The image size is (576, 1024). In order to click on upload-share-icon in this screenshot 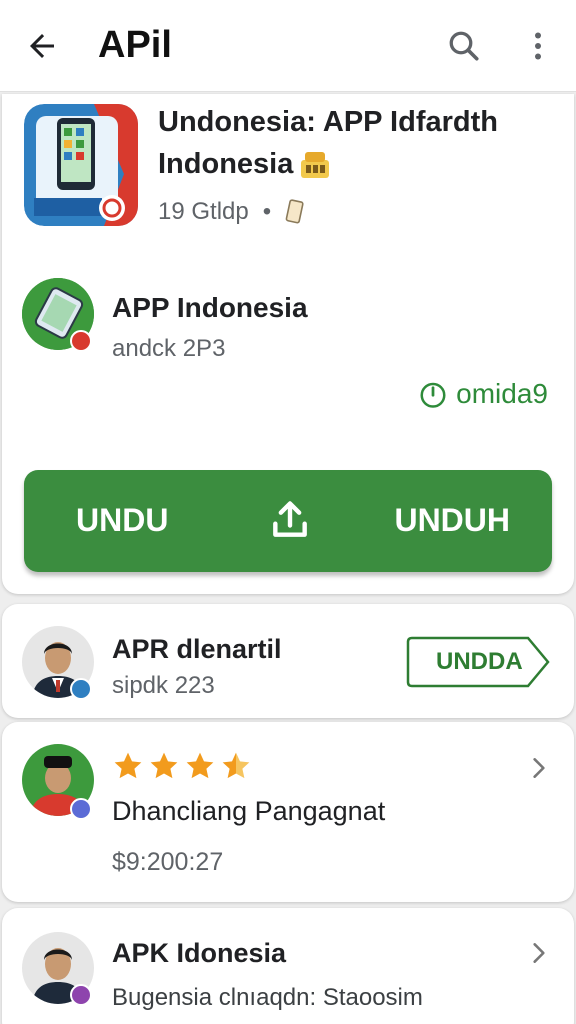, I will do `click(290, 519)`.